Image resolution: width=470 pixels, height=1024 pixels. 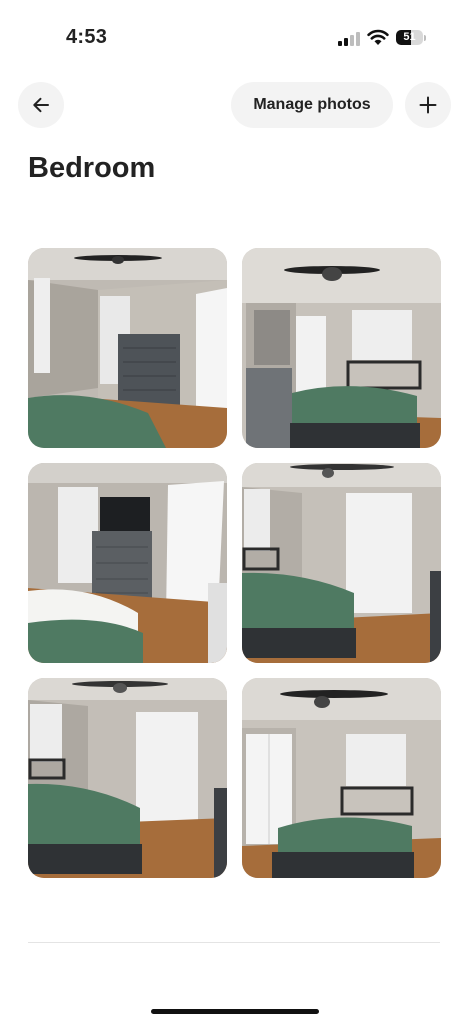 What do you see at coordinates (235, 35) in the screenshot?
I see `status-bar: 4:53 51` at bounding box center [235, 35].